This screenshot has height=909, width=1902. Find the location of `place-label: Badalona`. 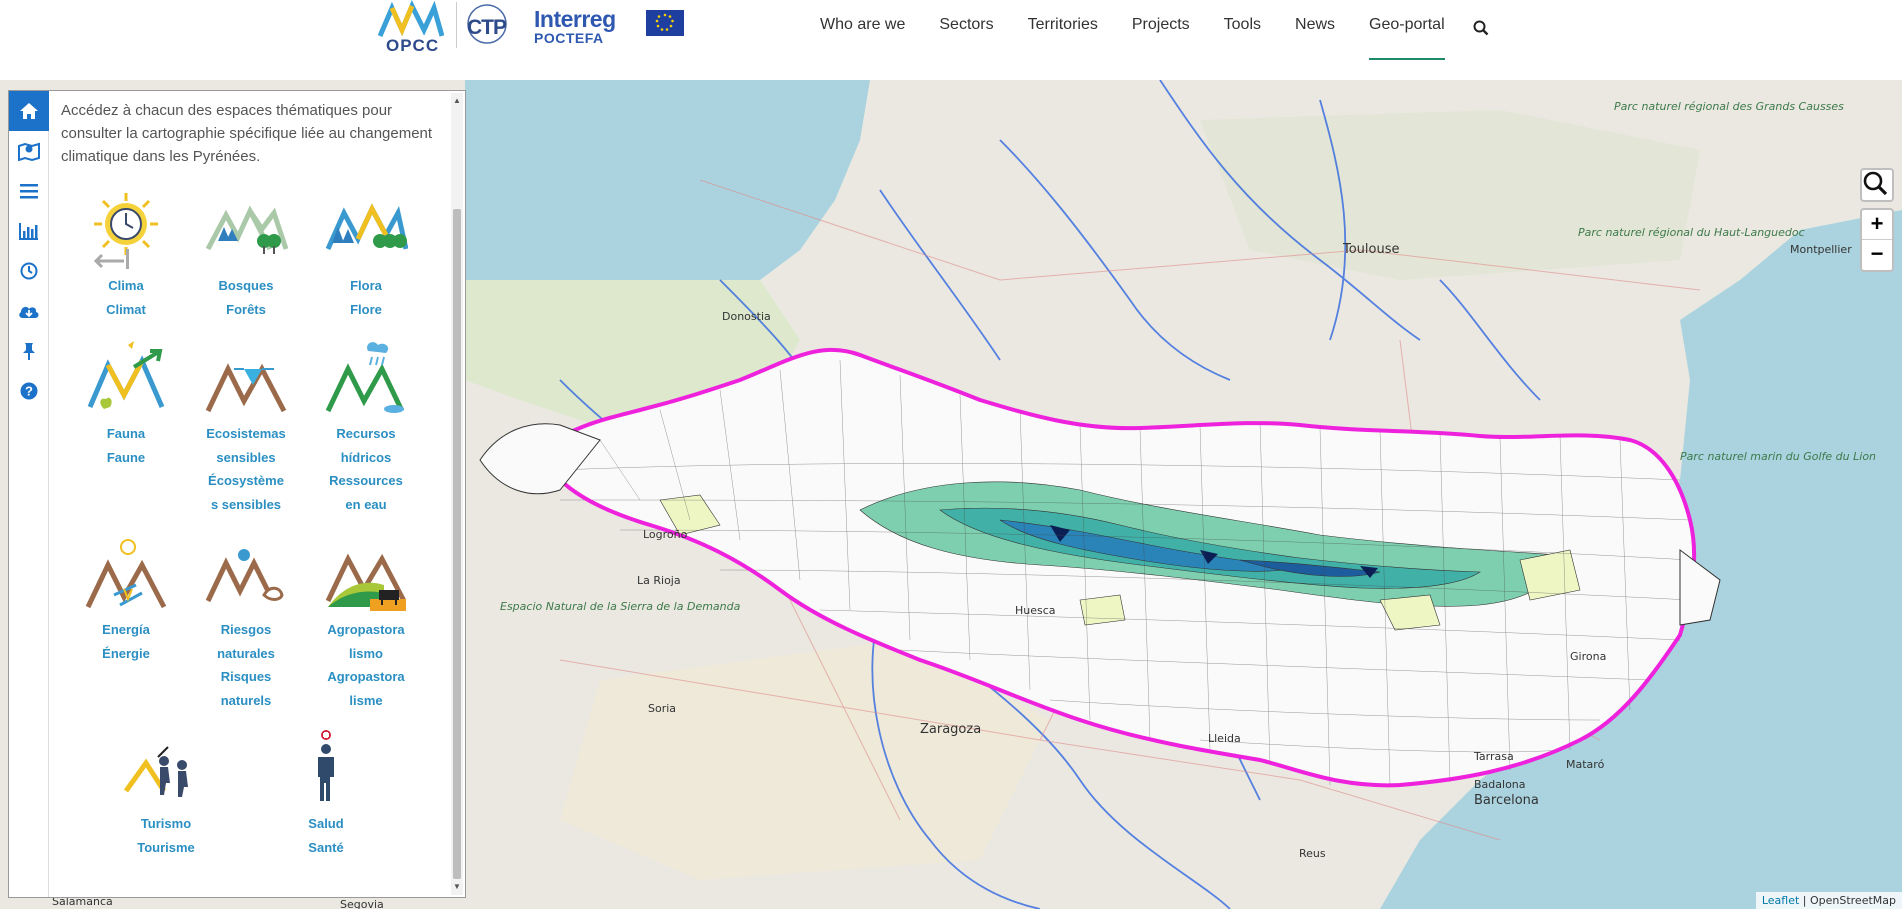

place-label: Badalona is located at coordinates (1500, 784).